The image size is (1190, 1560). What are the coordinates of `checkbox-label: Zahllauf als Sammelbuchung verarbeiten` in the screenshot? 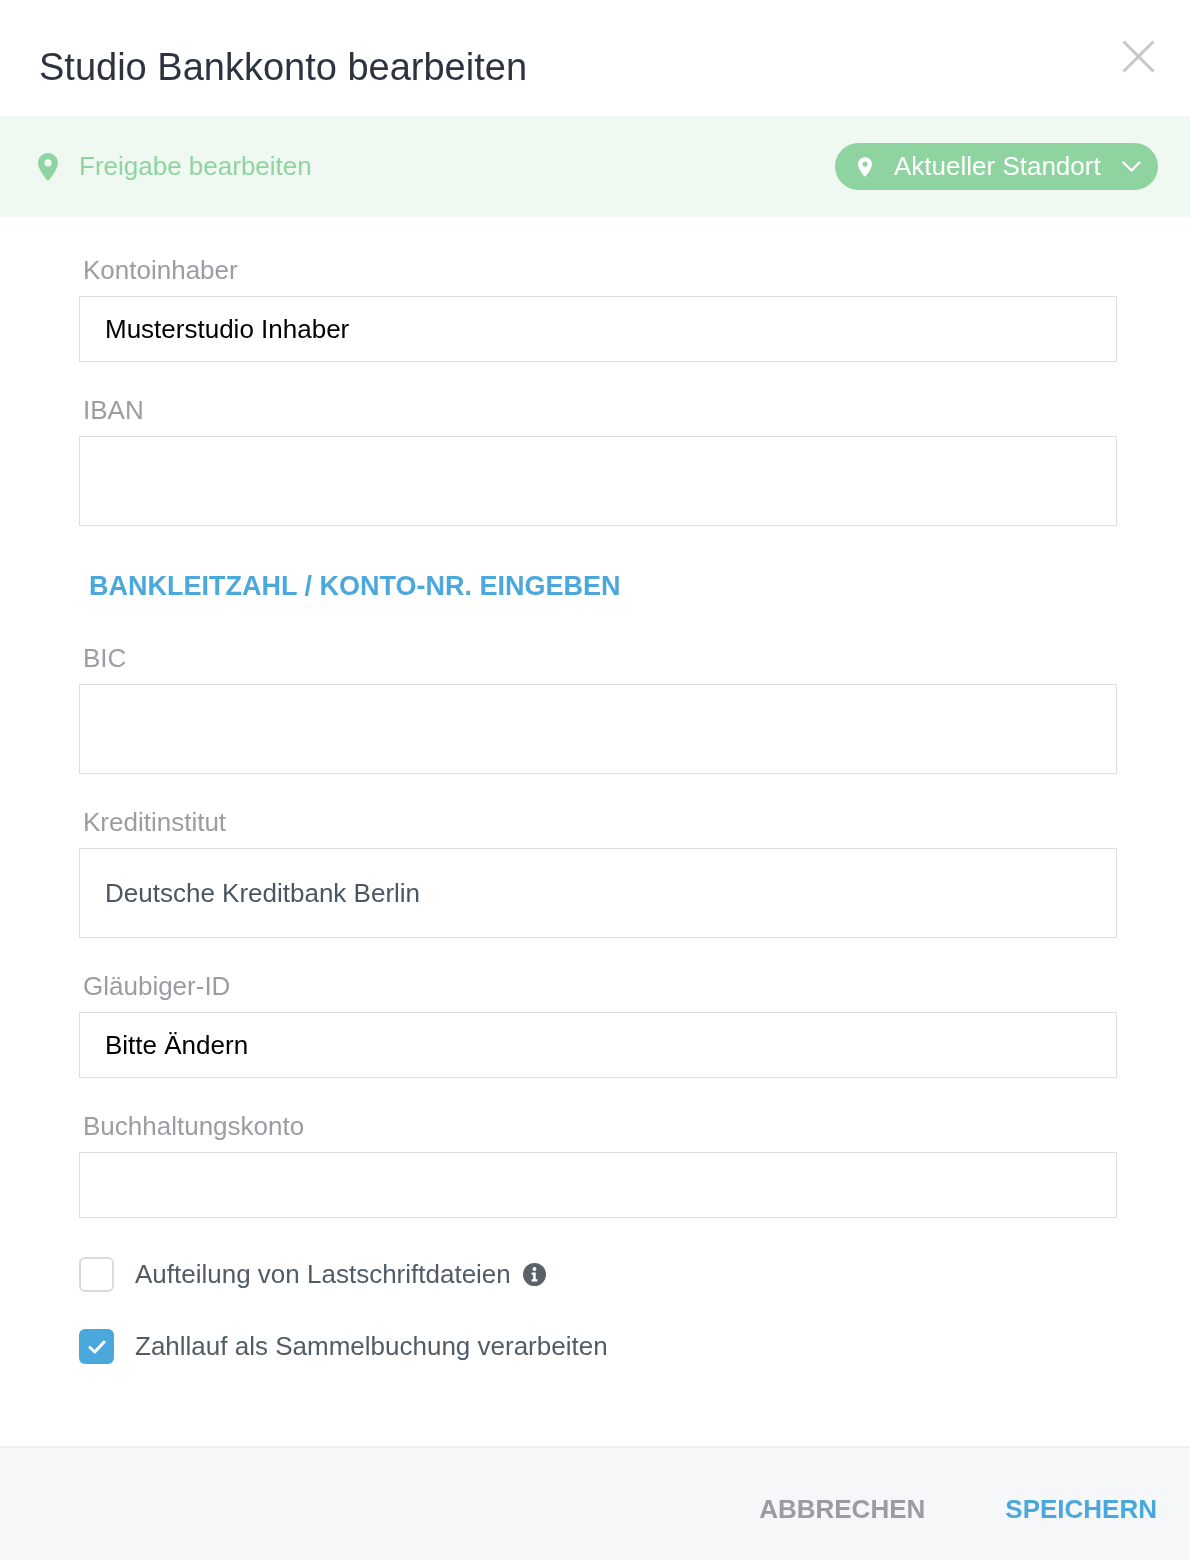 It's located at (371, 1346).